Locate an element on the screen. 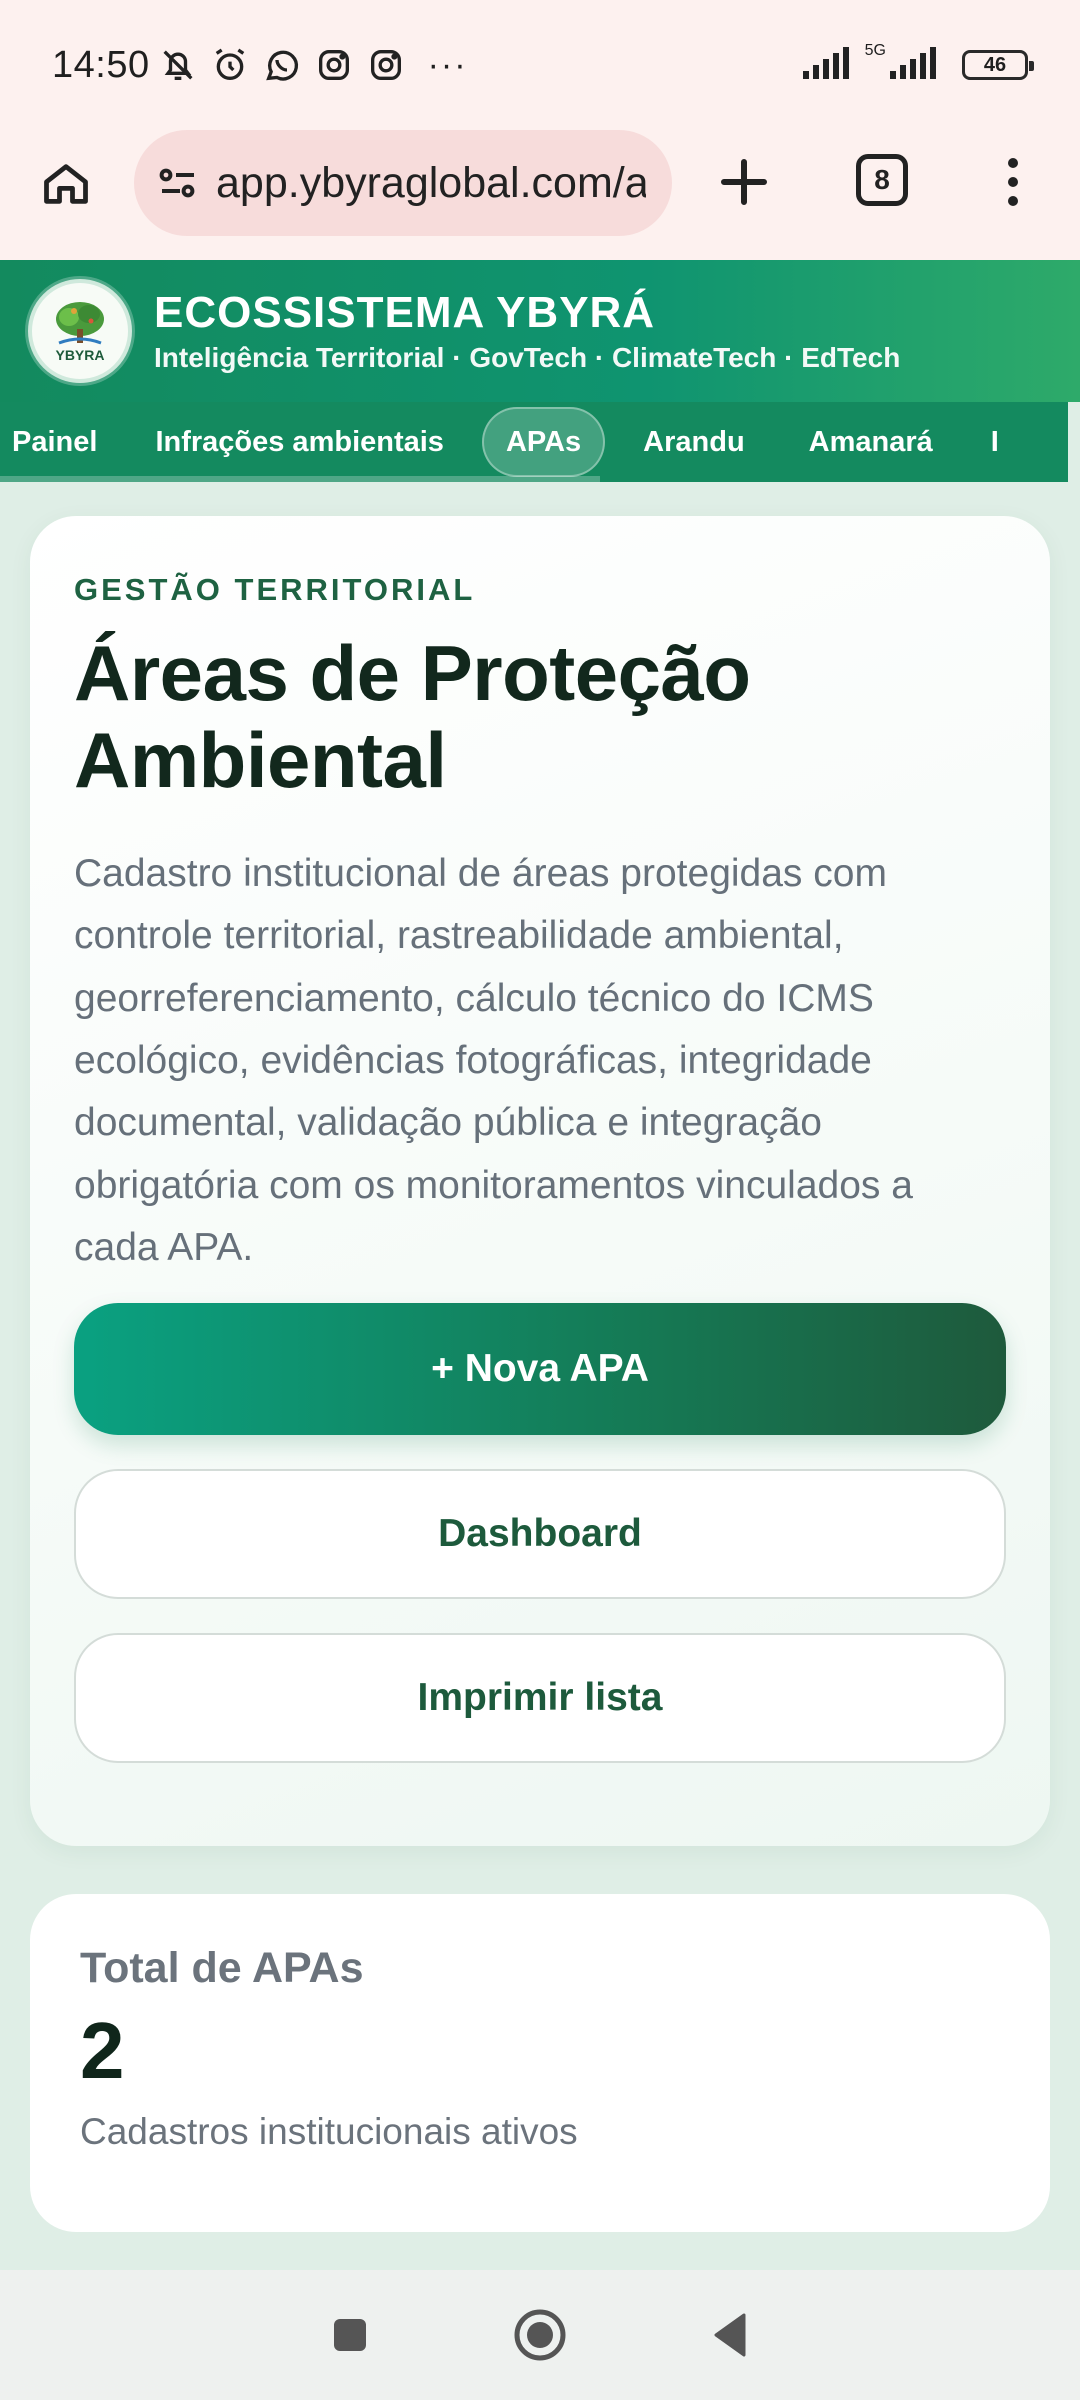 The width and height of the screenshot is (1080, 2400). plus-icon is located at coordinates (744, 182).